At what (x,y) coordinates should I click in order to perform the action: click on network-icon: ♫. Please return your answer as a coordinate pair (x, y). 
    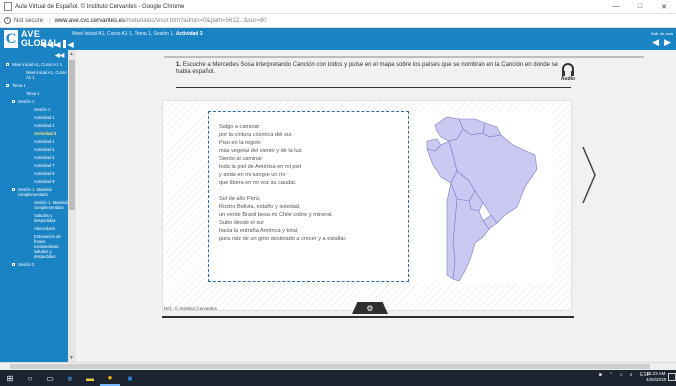
    Looking at the image, I should click on (621, 375).